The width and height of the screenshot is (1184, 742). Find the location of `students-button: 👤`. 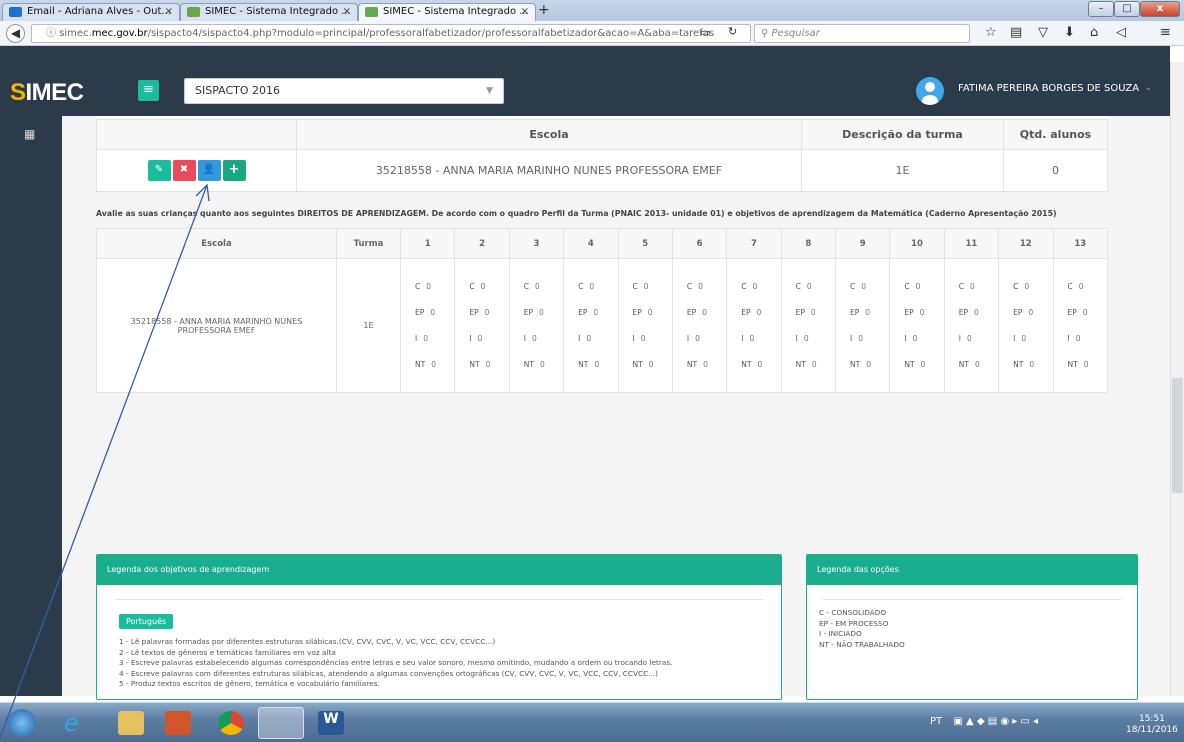

students-button: 👤 is located at coordinates (209, 170).